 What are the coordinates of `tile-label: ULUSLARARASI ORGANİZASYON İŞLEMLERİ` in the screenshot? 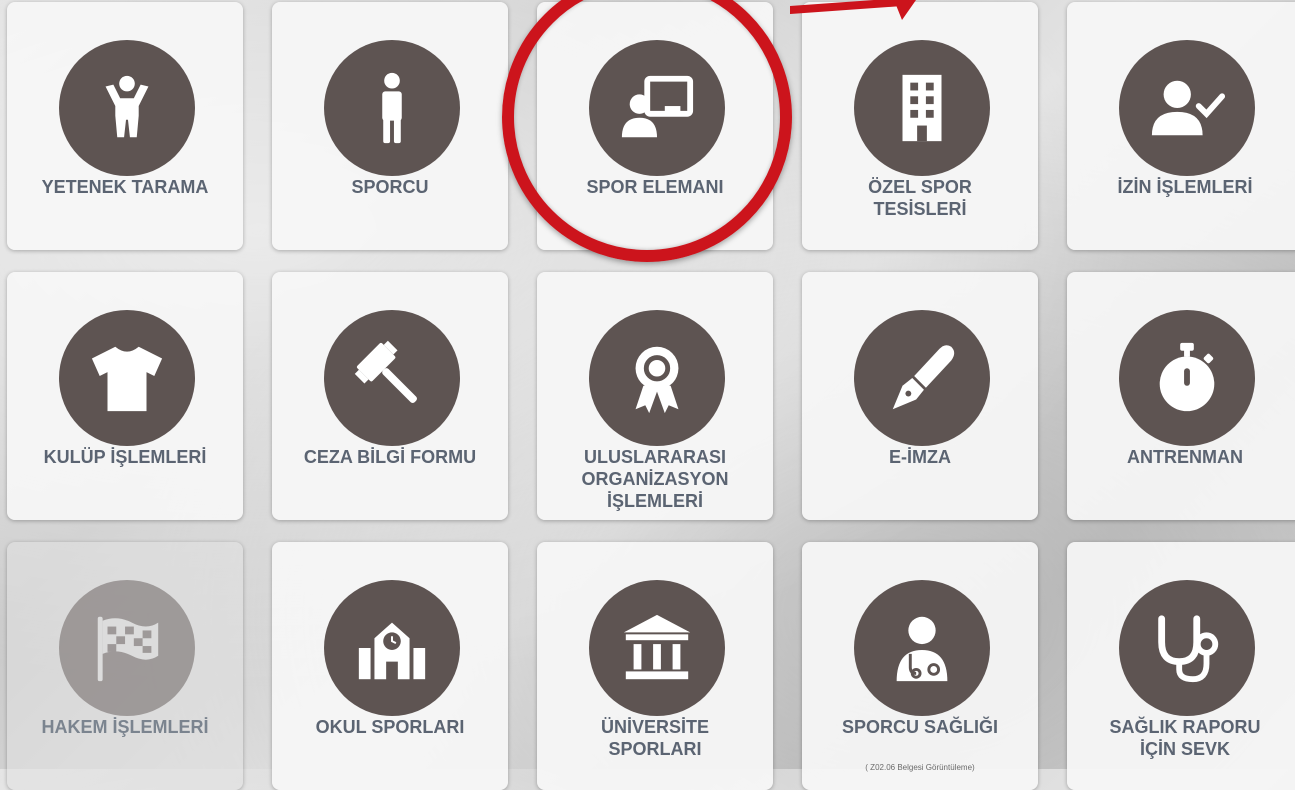 It's located at (655, 479).